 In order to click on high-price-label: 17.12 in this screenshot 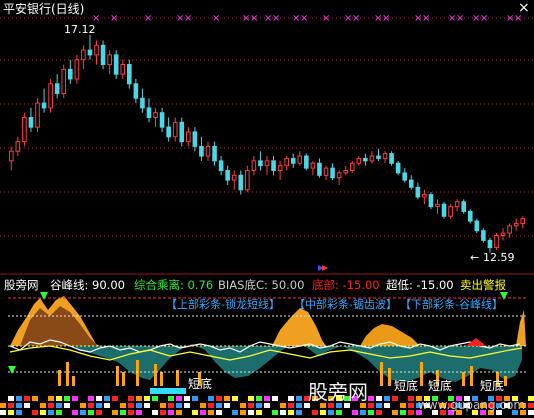, I will do `click(80, 29)`.